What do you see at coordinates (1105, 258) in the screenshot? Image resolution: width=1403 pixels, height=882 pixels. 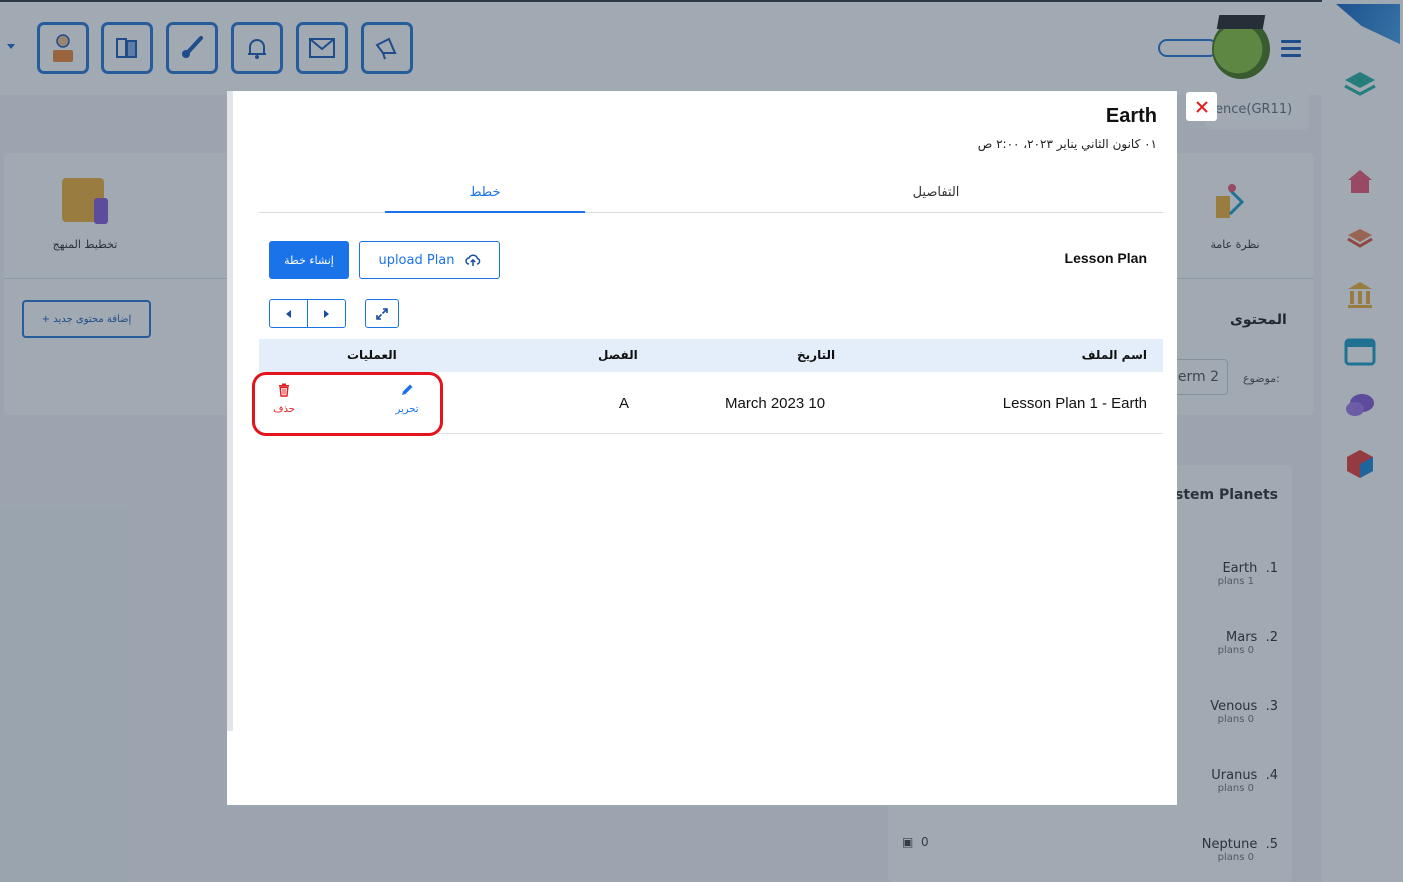 I see `section-label: Lesson Plan` at bounding box center [1105, 258].